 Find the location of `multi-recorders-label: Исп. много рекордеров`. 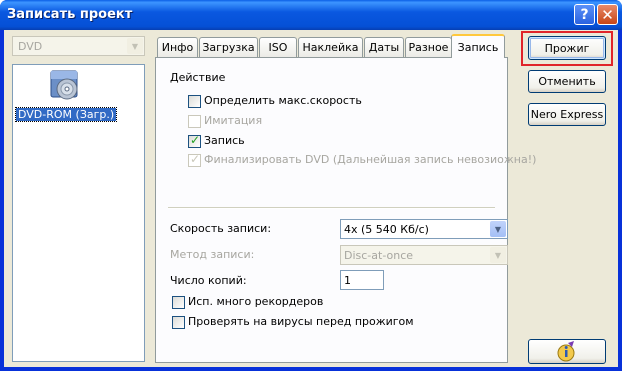

multi-recorders-label: Исп. много рекордеров is located at coordinates (255, 301).